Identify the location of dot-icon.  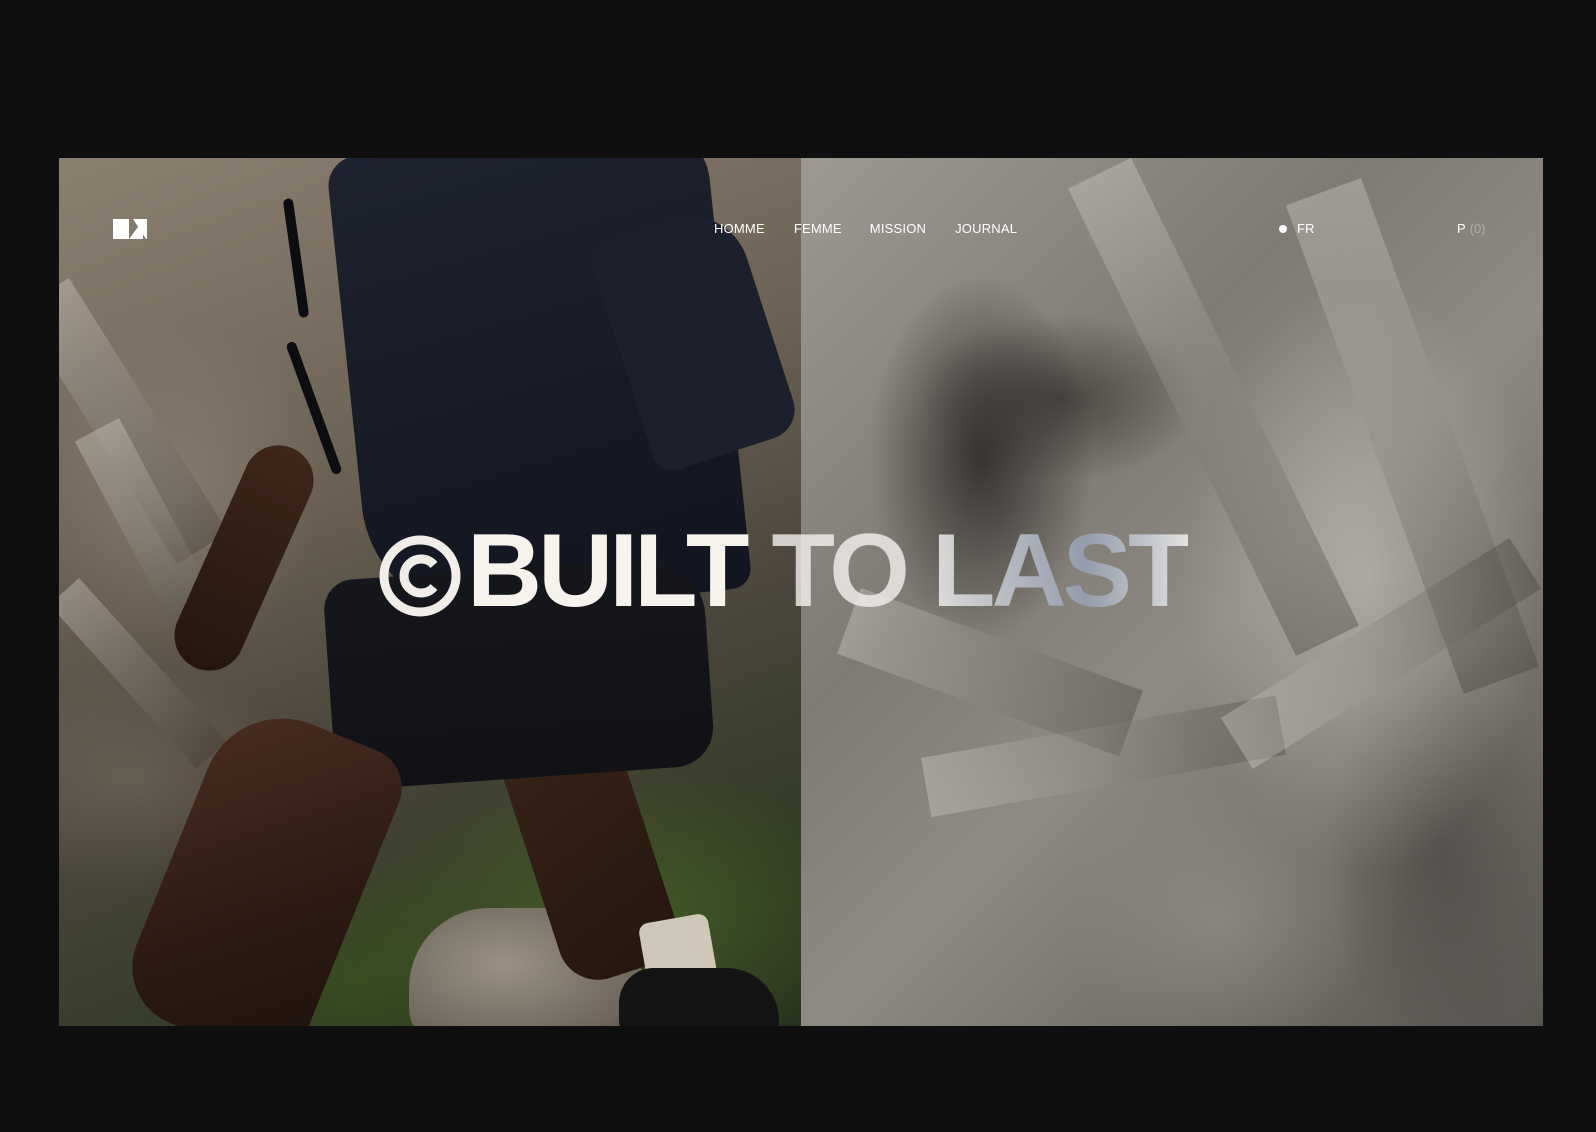
(1283, 228).